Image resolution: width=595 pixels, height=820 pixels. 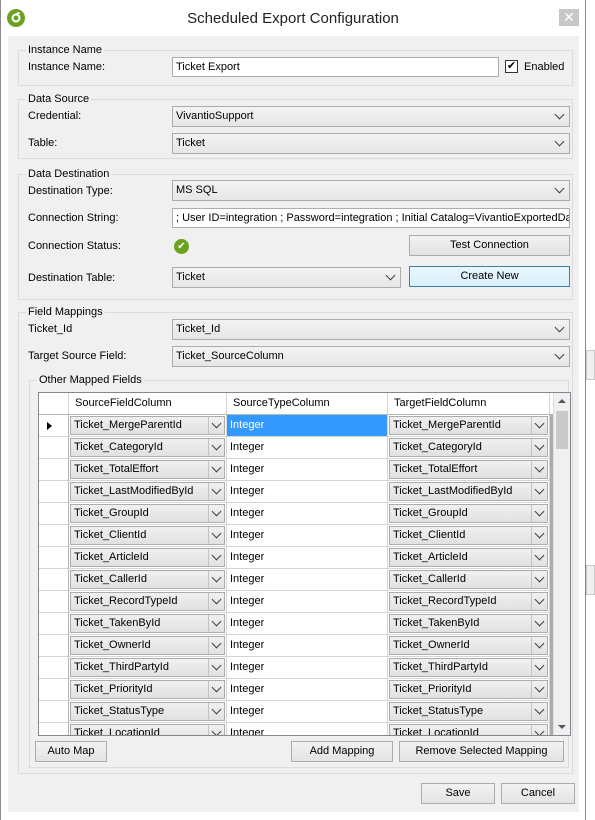 What do you see at coordinates (469, 646) in the screenshot?
I see `target-field-cell: Ticket_OwnerId` at bounding box center [469, 646].